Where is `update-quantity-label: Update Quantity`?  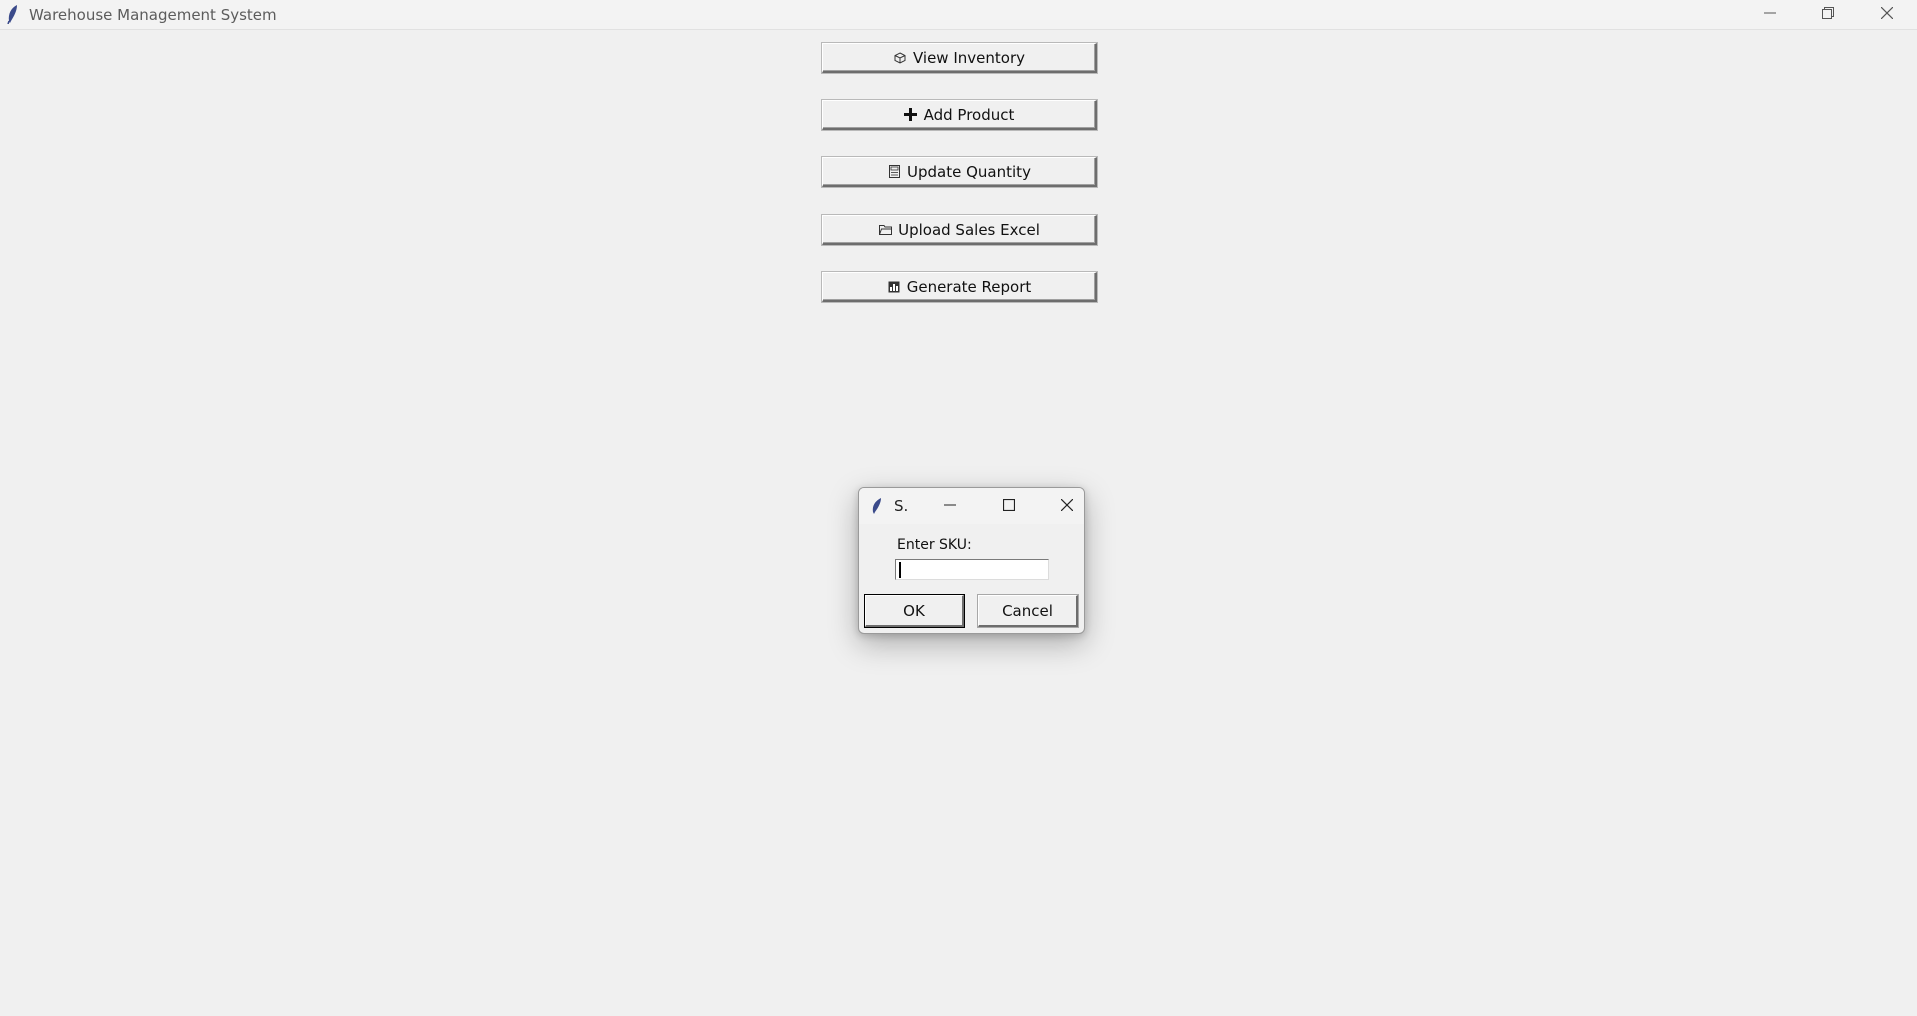 update-quantity-label: Update Quantity is located at coordinates (969, 171).